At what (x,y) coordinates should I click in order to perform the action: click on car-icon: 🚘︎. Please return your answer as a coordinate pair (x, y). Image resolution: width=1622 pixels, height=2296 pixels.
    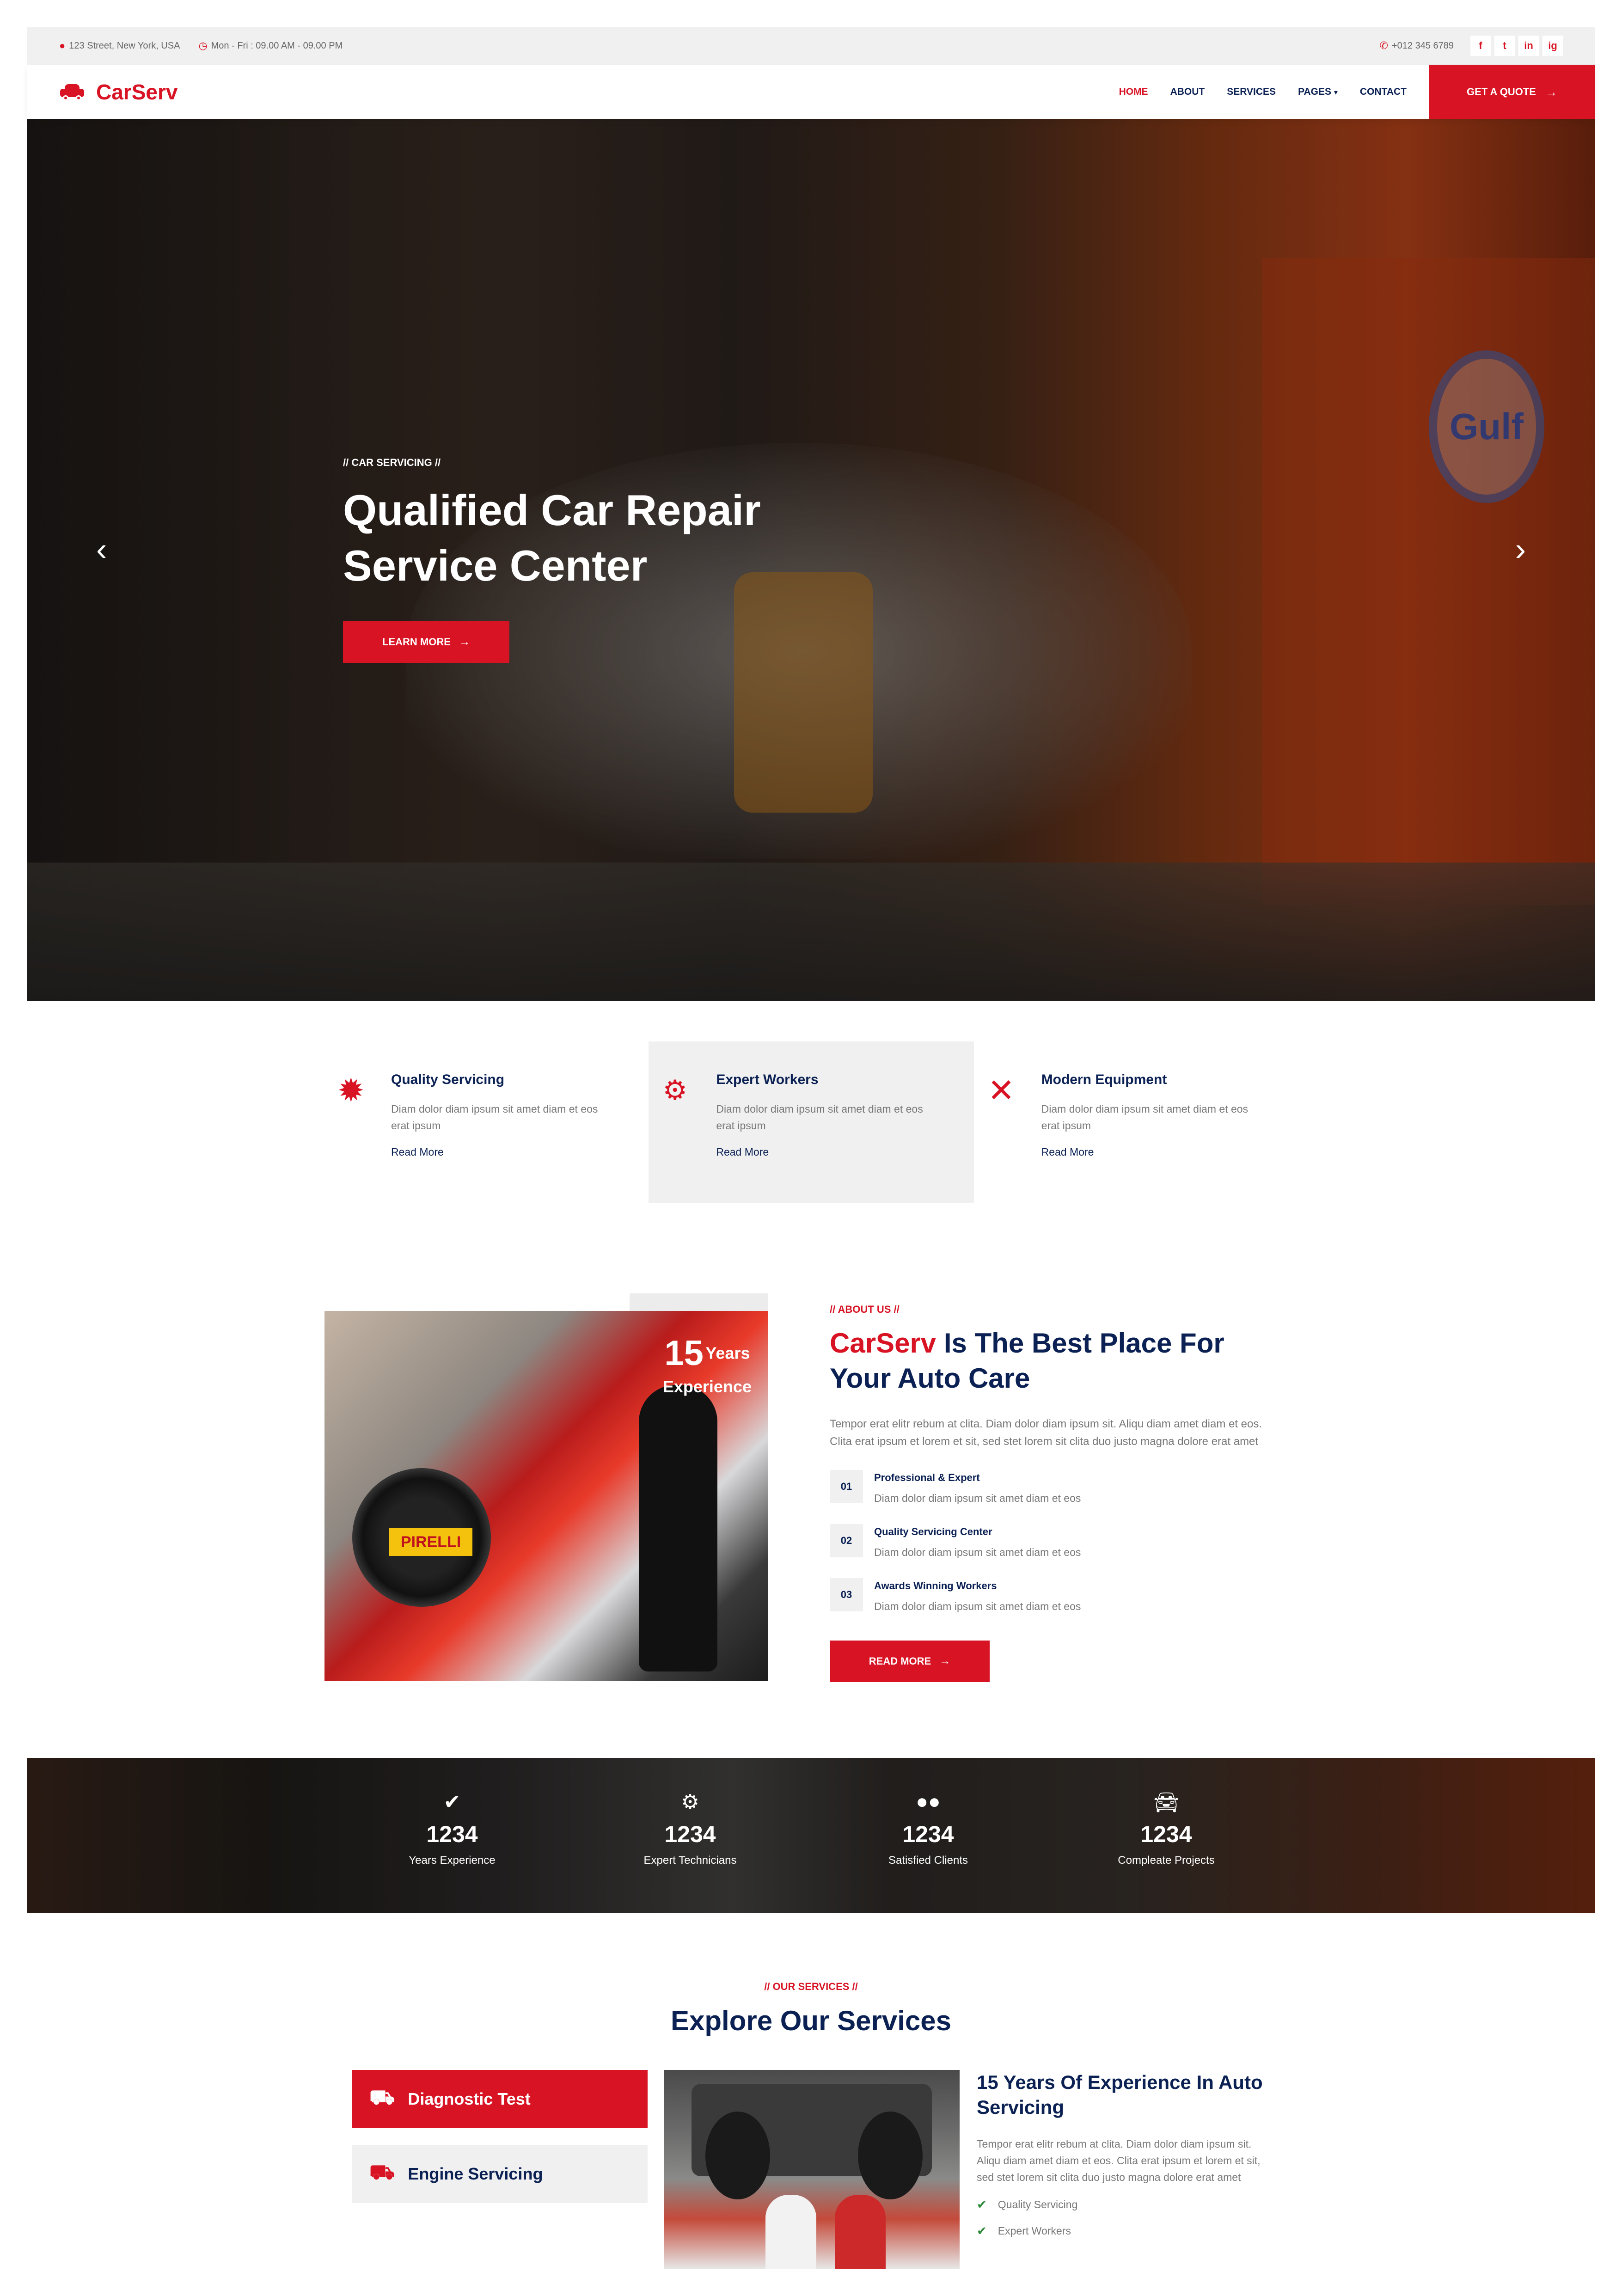
    Looking at the image, I should click on (1166, 1802).